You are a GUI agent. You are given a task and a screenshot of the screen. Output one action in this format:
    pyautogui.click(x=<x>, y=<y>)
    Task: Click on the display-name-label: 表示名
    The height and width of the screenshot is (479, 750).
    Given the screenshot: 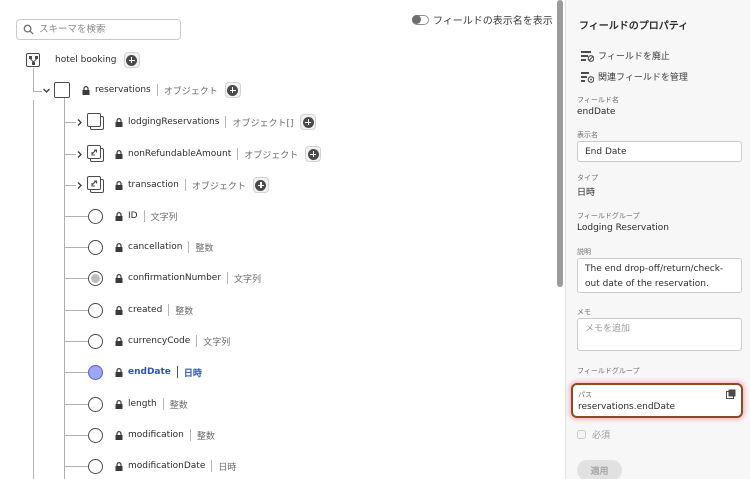 What is the action you would take?
    pyautogui.click(x=587, y=135)
    